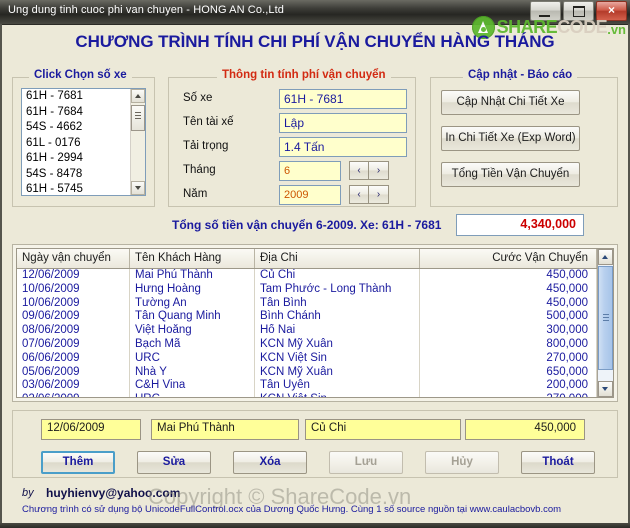 This screenshot has height=528, width=630. What do you see at coordinates (510, 102) in the screenshot?
I see `update-vehicle-detail-button: Cập Nhật Chi Tiết Xe` at bounding box center [510, 102].